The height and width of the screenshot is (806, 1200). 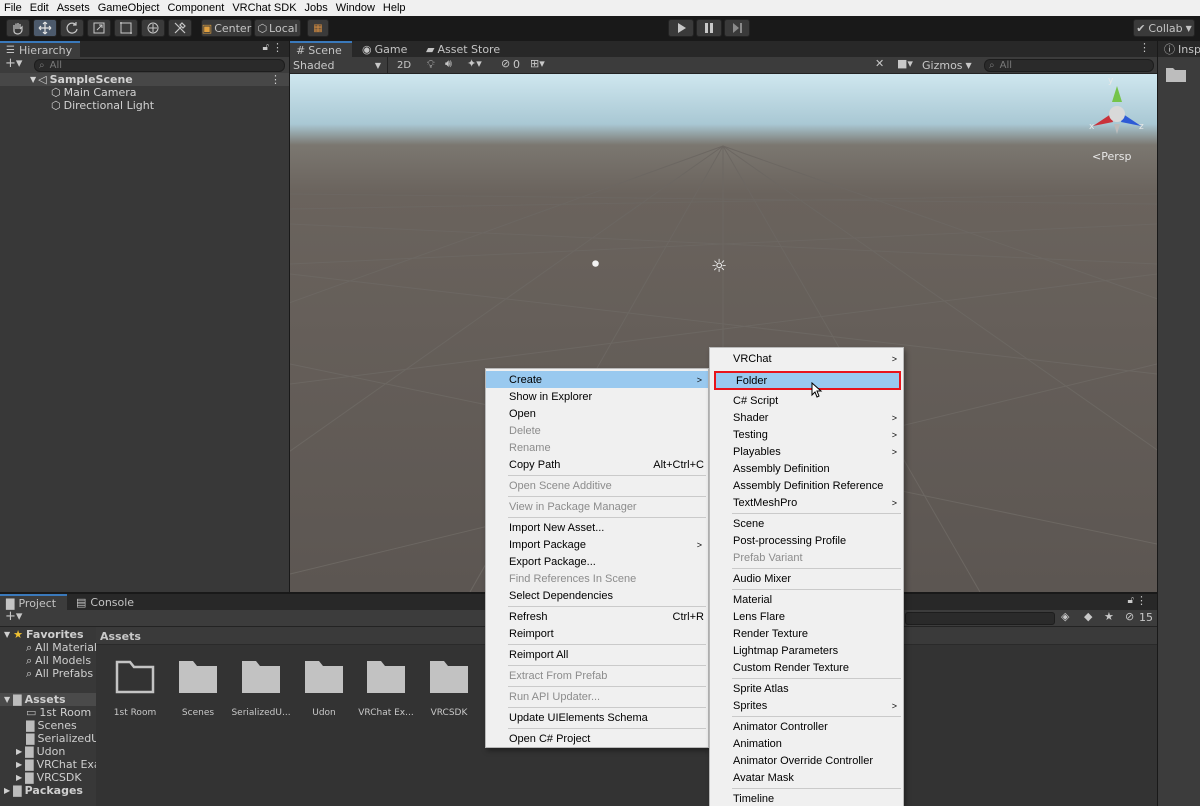 I want to click on favorite-item: ⌕ All Prefabs, so click(x=61, y=673).